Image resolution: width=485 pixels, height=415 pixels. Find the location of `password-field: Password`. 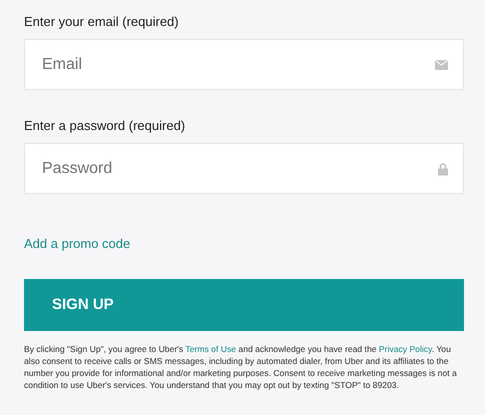

password-field: Password is located at coordinates (244, 168).